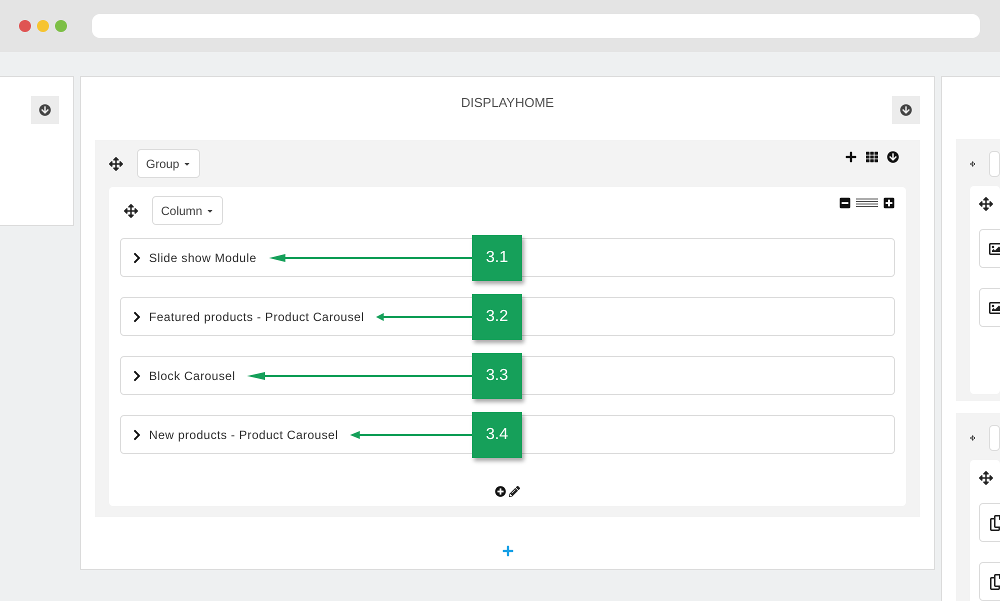 The height and width of the screenshot is (601, 1000). Describe the element at coordinates (851, 157) in the screenshot. I see `plus-icon` at that location.